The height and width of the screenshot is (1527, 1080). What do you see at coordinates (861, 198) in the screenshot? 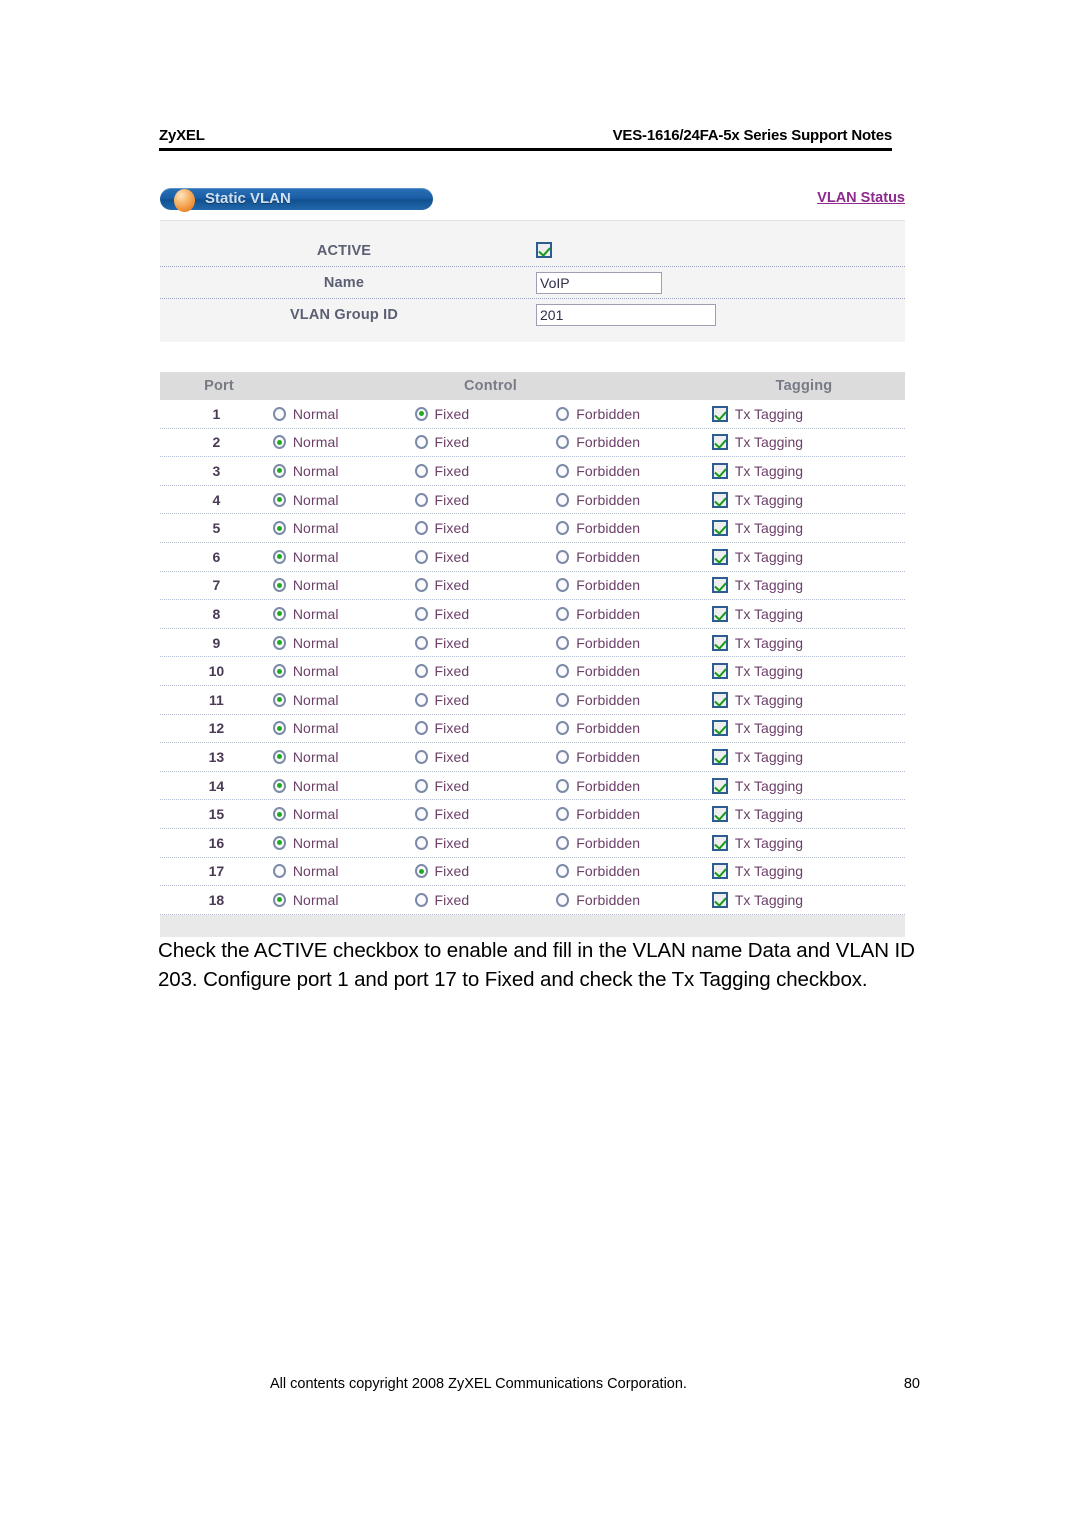
I see `vlan-status-link: VLAN Status` at bounding box center [861, 198].